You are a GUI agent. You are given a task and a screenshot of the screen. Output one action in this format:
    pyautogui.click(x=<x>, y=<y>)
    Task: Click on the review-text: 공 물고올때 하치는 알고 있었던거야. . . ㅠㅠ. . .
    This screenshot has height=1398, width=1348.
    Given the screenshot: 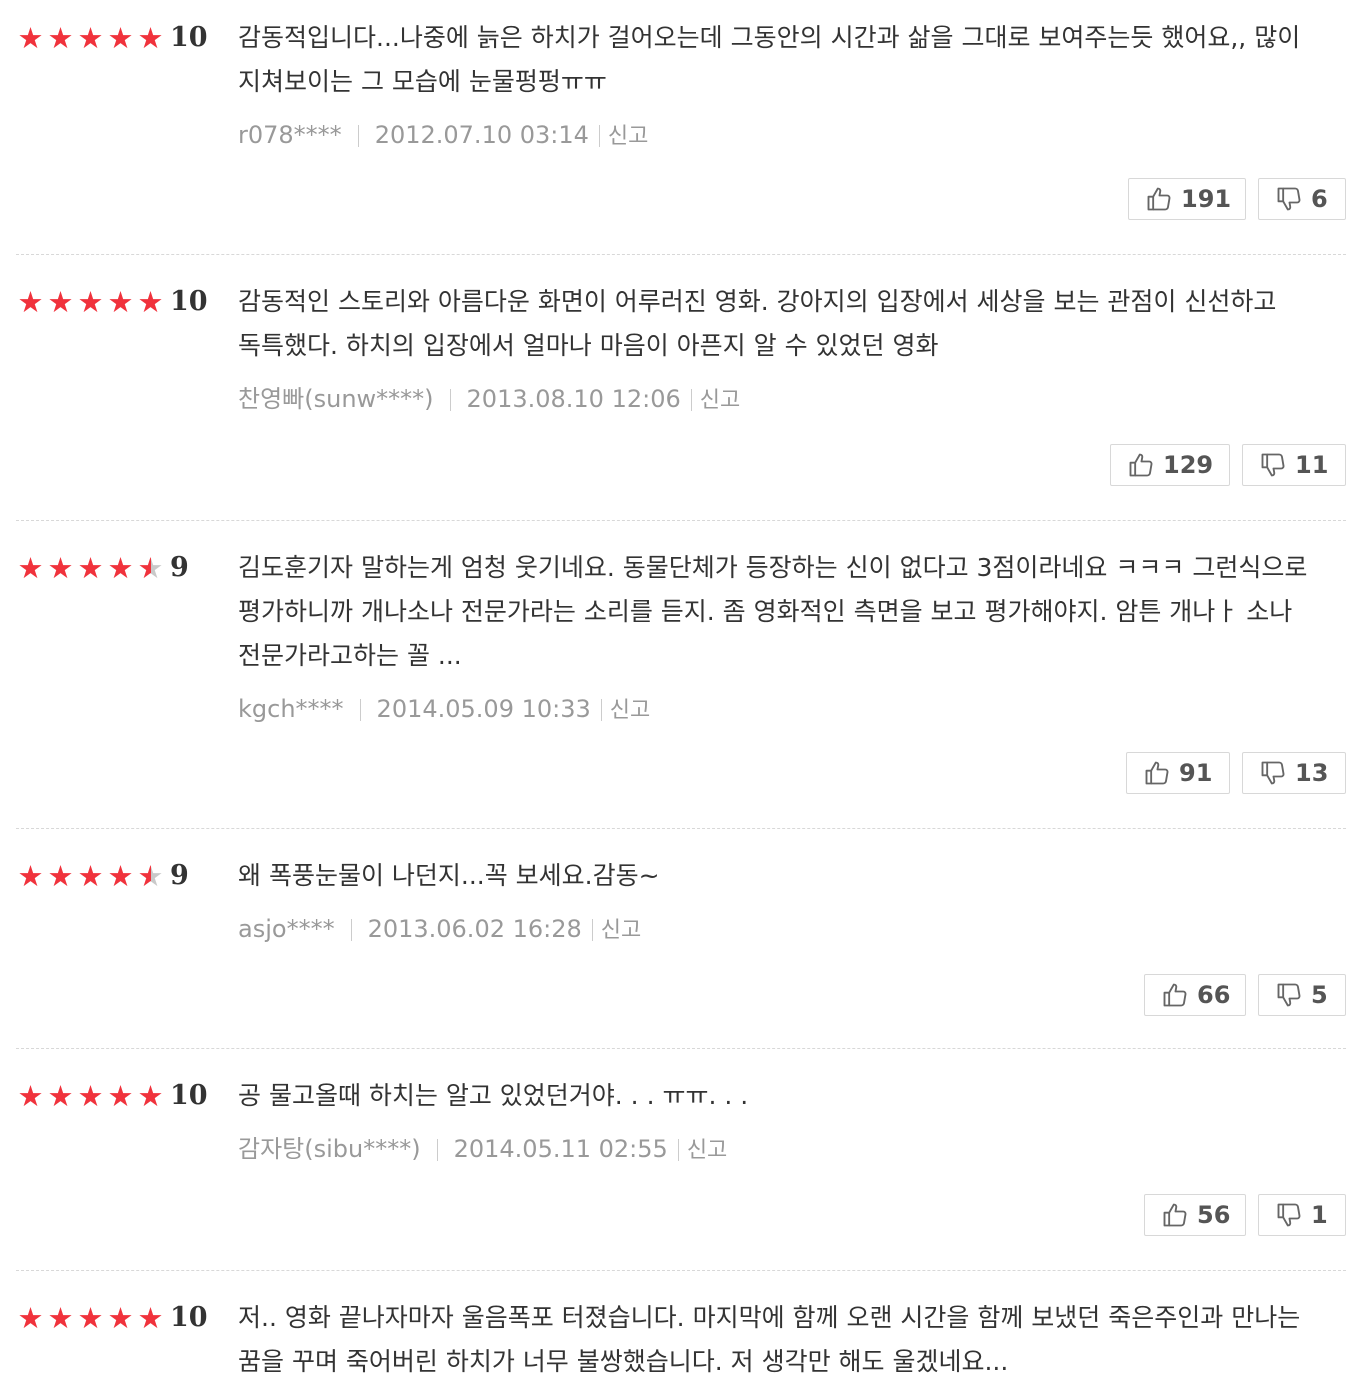 What is the action you would take?
    pyautogui.click(x=493, y=1095)
    